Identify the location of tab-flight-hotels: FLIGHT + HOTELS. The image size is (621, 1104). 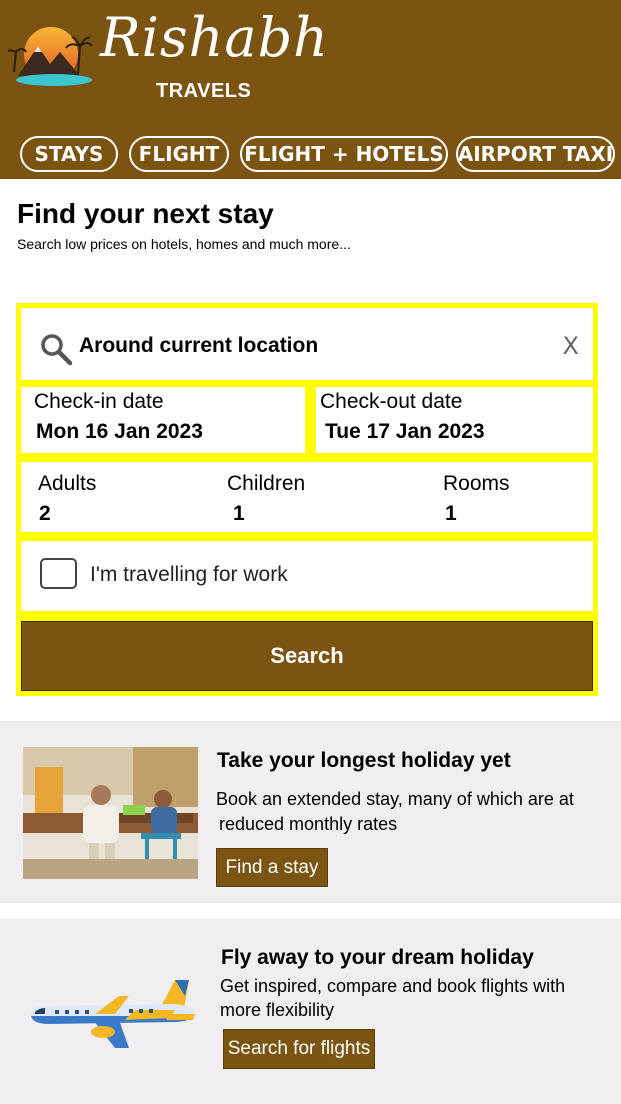
(344, 154).